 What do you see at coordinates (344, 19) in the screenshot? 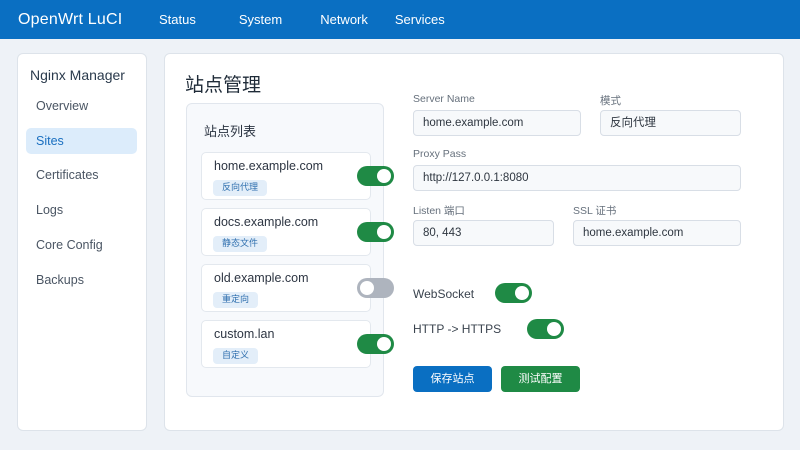
I see `nav-network: Network` at bounding box center [344, 19].